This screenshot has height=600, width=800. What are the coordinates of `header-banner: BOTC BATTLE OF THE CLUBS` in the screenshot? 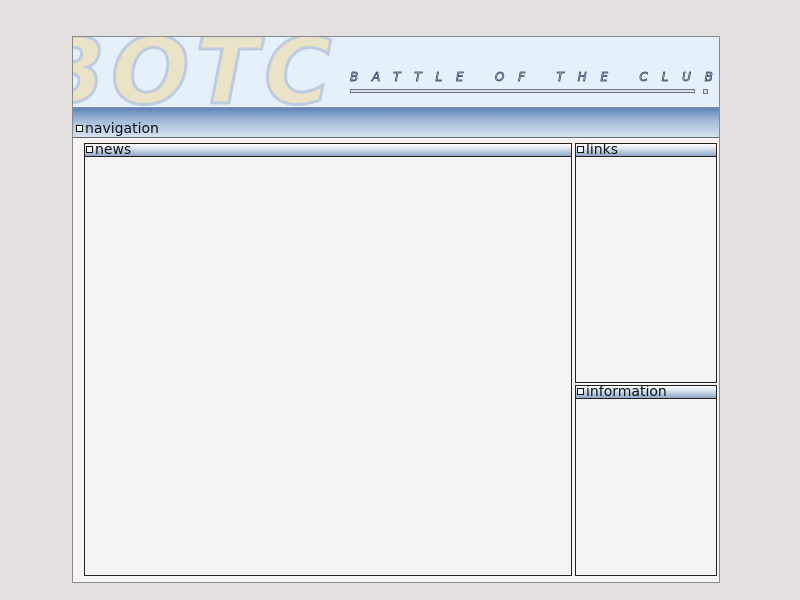 It's located at (396, 72).